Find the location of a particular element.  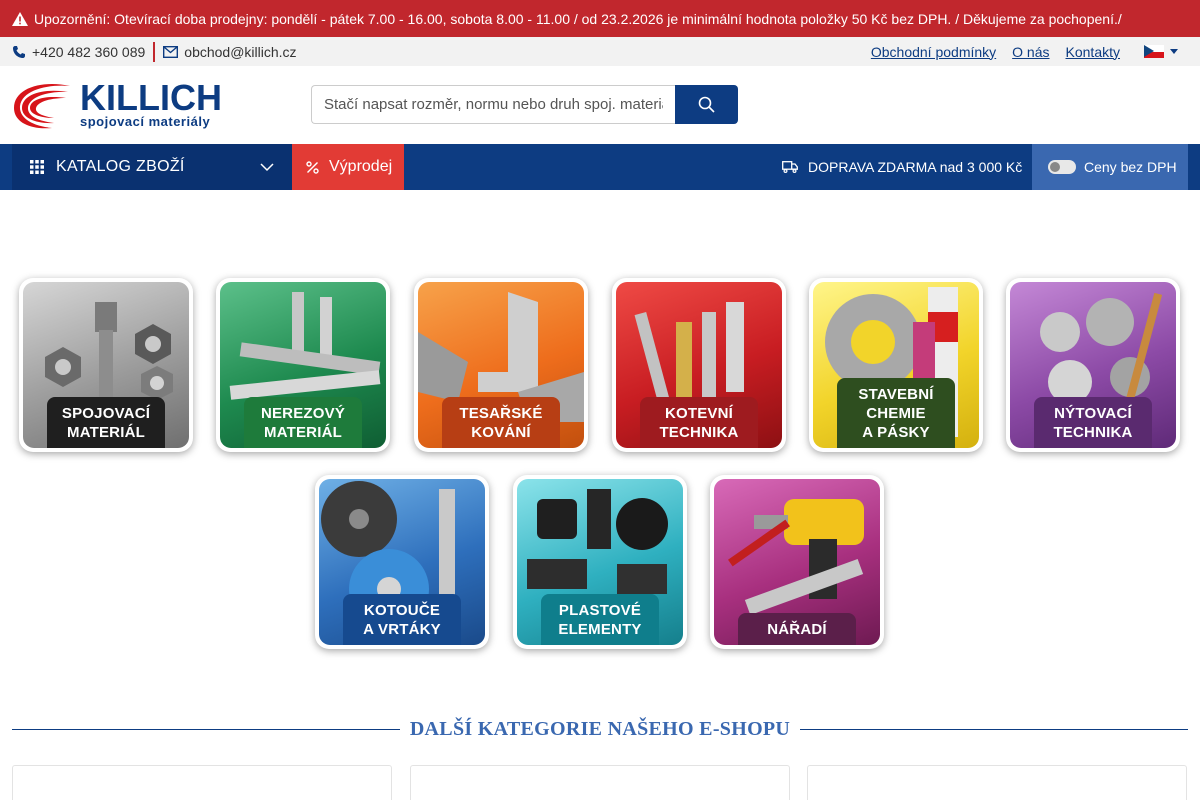

category-tile: STAVEBNÍ CHEMIE A PÁSKY is located at coordinates (896, 365).